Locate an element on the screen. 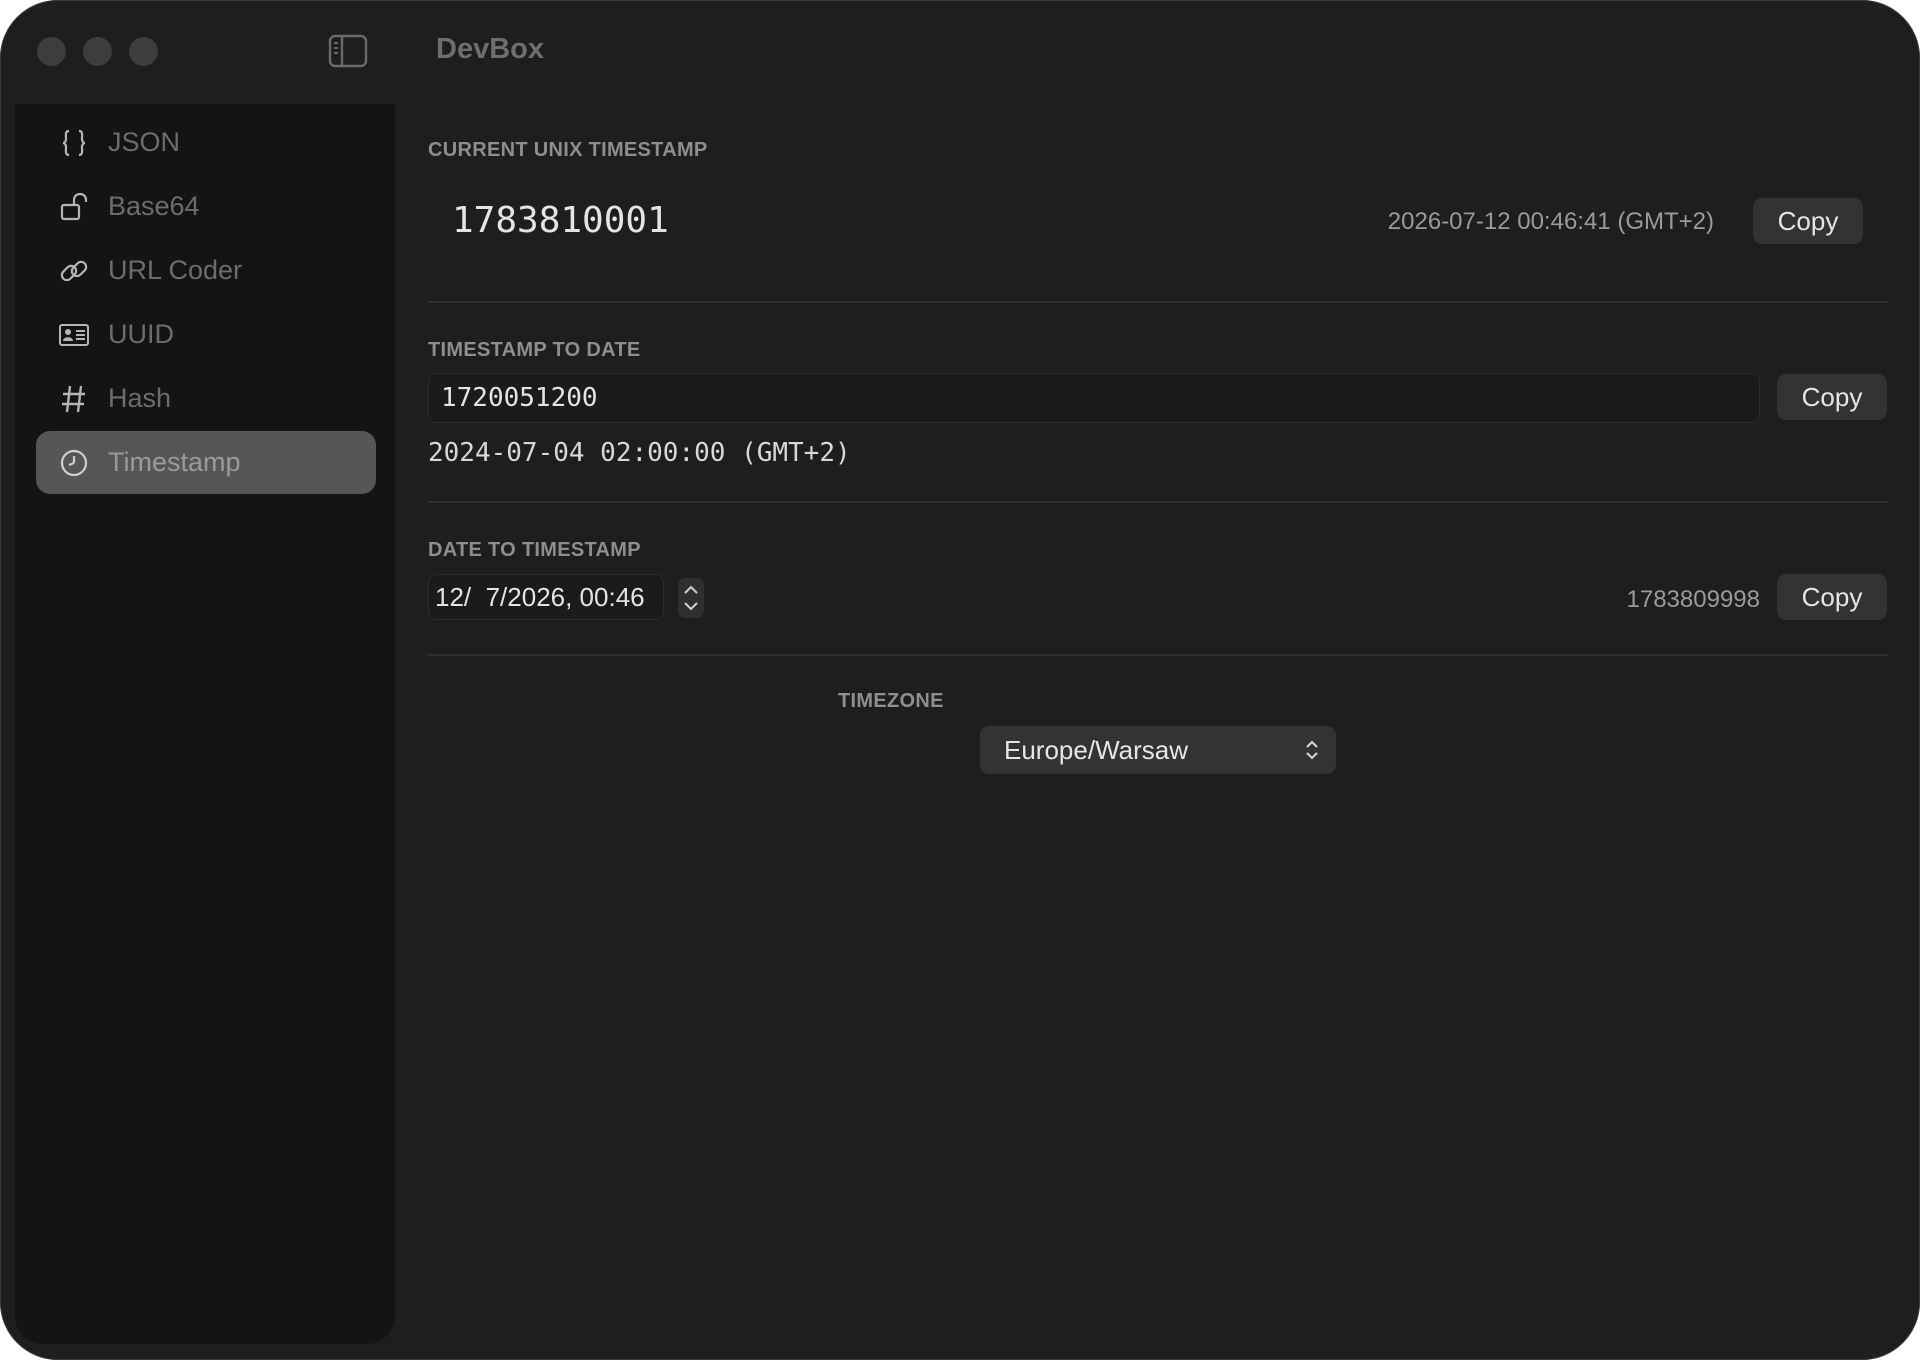 The height and width of the screenshot is (1360, 1920). link-icon is located at coordinates (74, 271).